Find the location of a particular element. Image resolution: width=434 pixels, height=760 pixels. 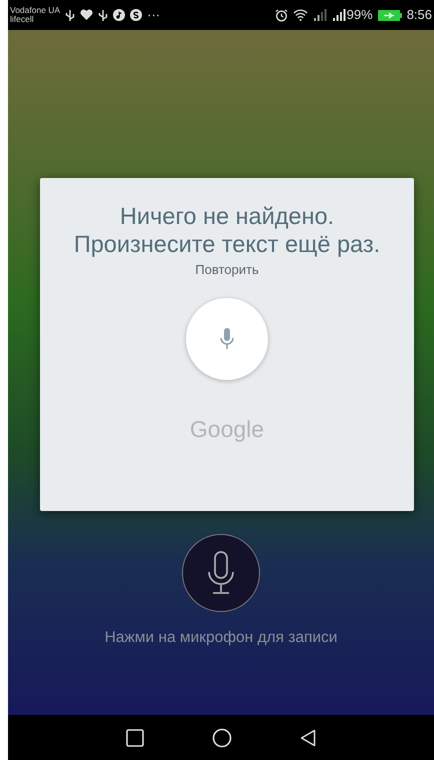

skype-icon is located at coordinates (136, 15).